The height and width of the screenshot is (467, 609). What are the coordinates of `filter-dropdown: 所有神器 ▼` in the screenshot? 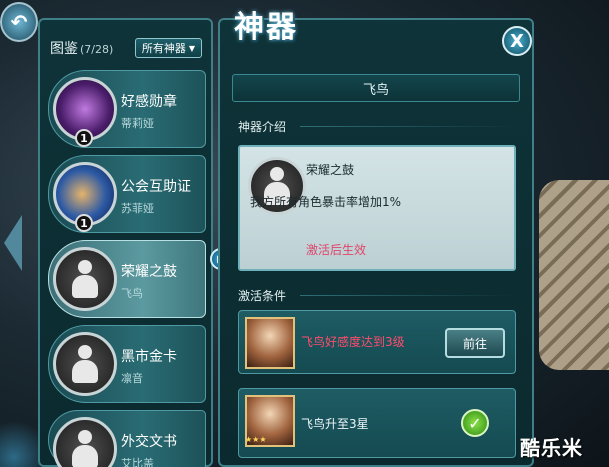 It's located at (168, 48).